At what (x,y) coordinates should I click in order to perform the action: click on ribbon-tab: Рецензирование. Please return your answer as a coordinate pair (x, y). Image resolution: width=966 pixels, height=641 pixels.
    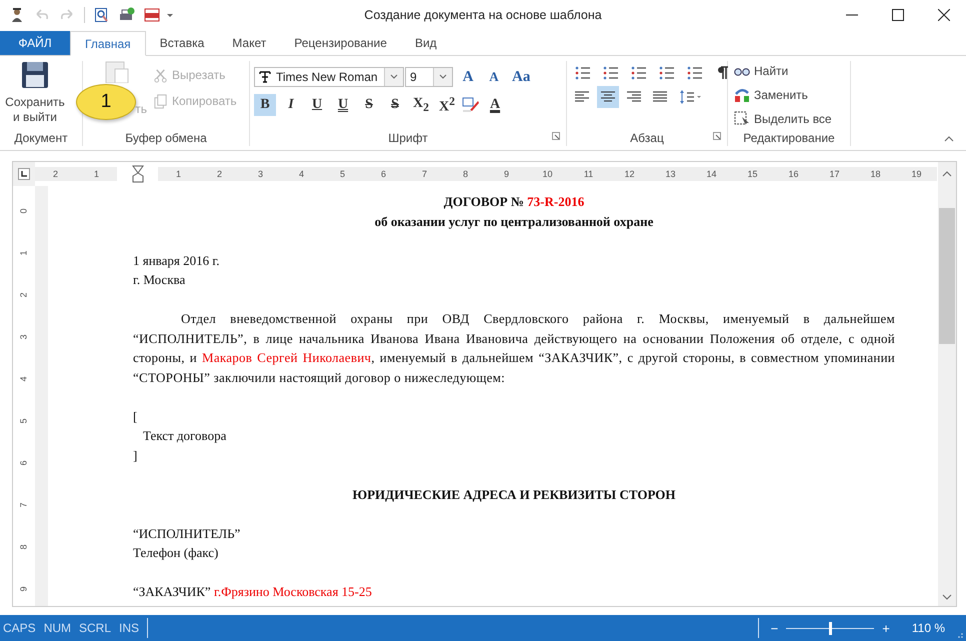
    Looking at the image, I should click on (340, 43).